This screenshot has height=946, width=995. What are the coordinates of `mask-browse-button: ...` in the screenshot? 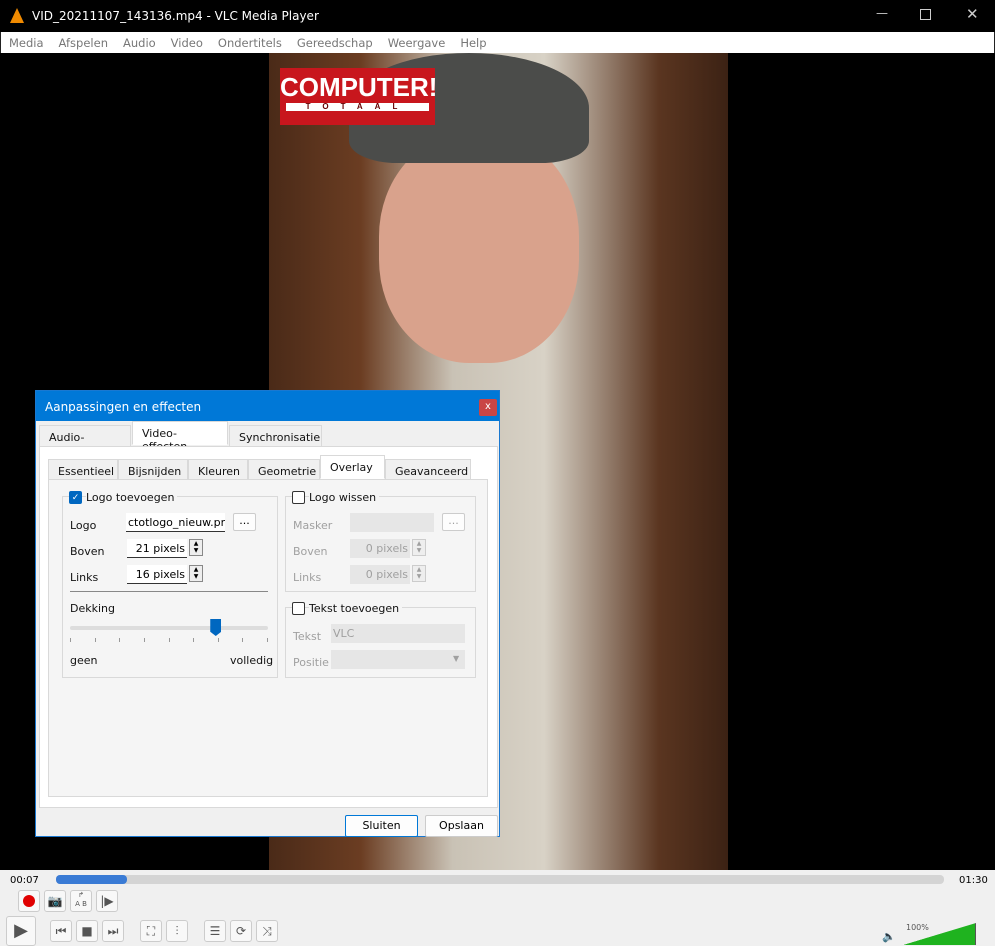 It's located at (453, 522).